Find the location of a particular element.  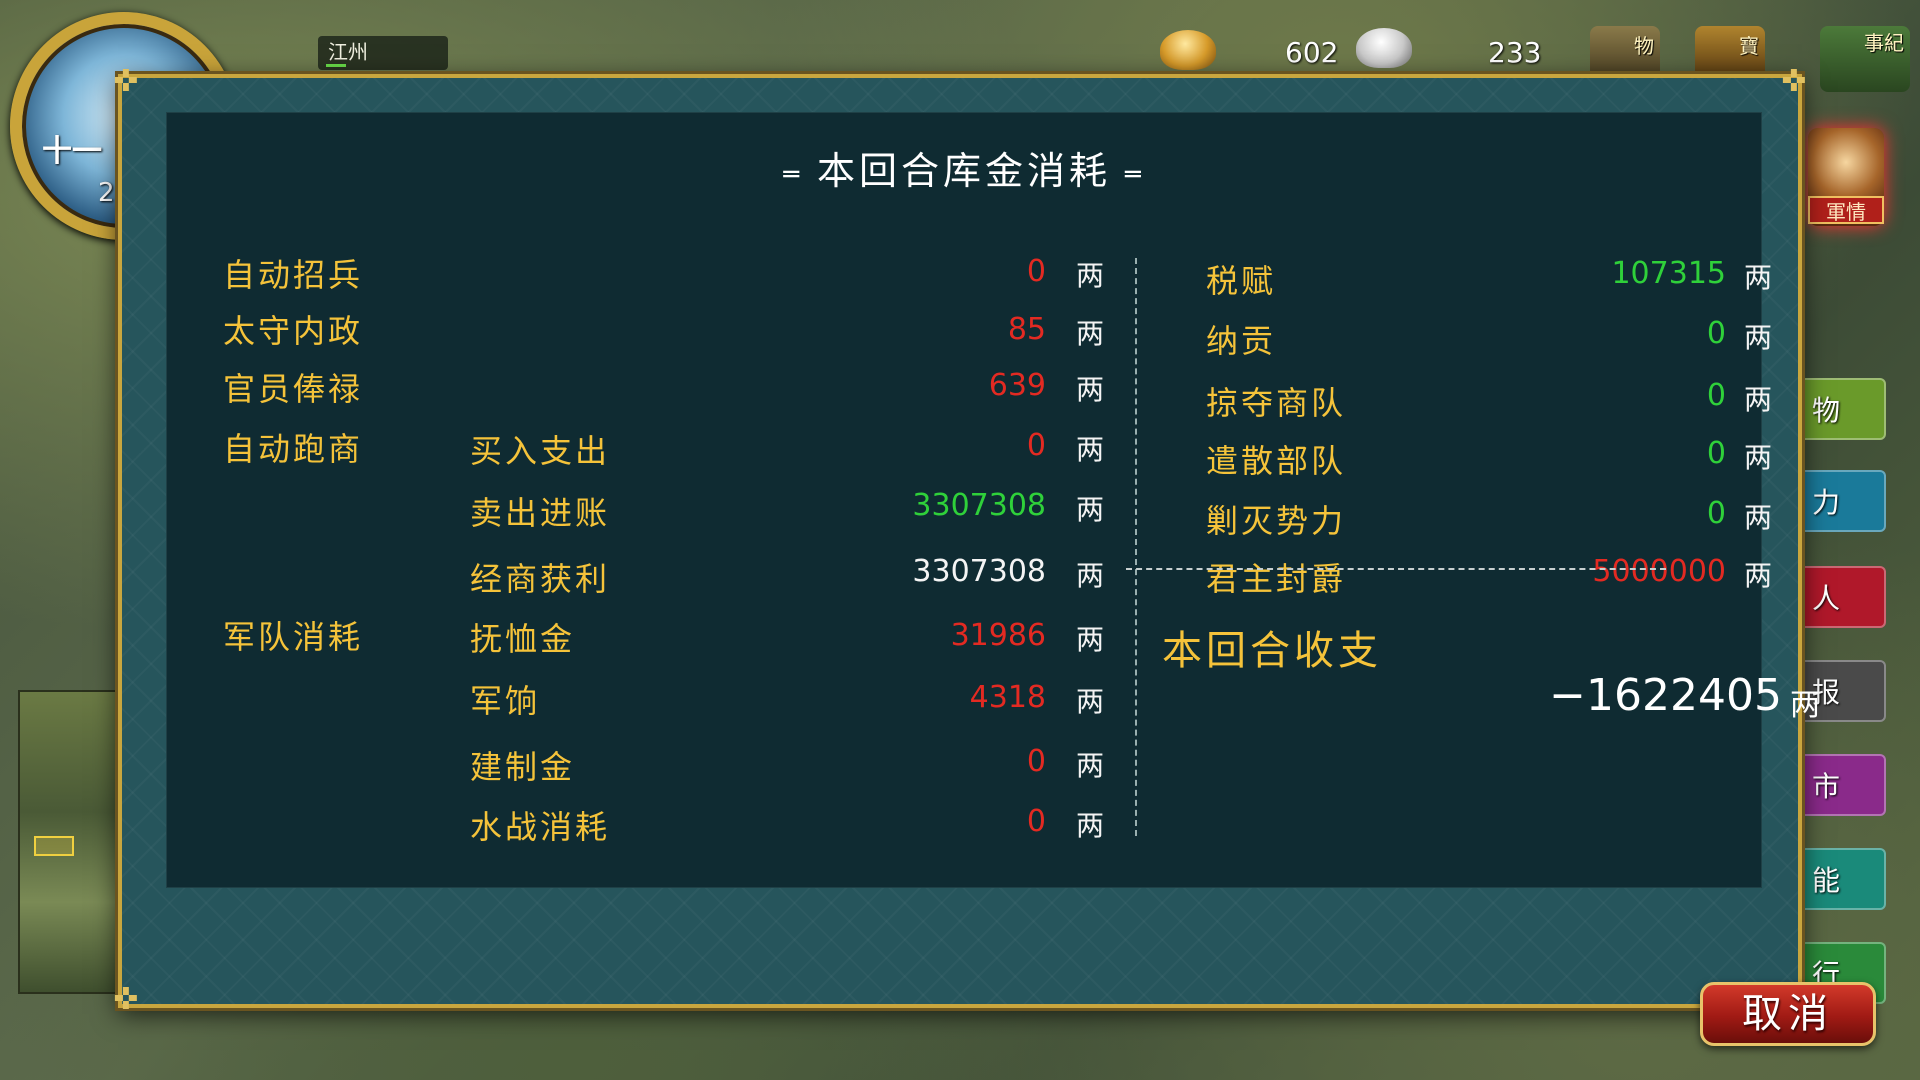

expense-subcategory: 抚恤金 is located at coordinates (523, 639).